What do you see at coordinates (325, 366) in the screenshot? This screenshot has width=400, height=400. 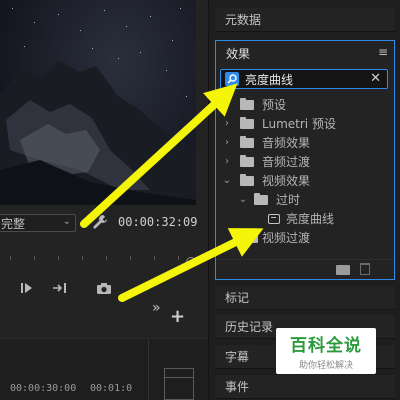 I see `watermark-subtitle: 助你轻松解决` at bounding box center [325, 366].